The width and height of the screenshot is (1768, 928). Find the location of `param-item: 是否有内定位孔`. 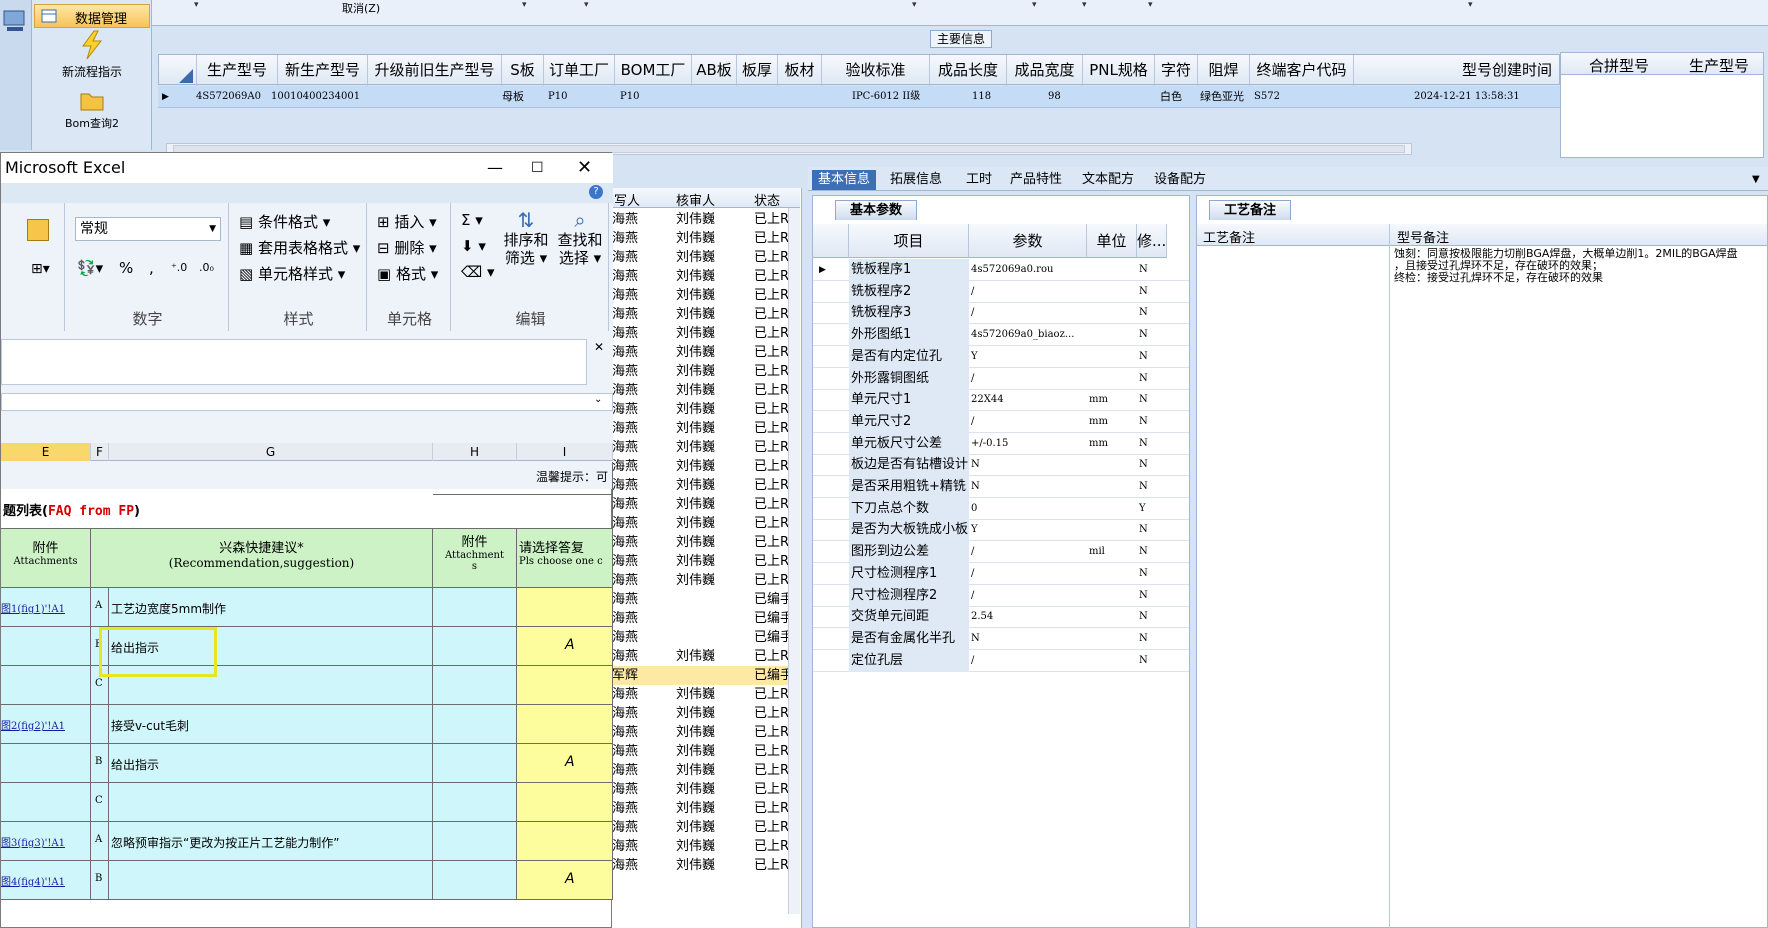

param-item: 是否有内定位孔 is located at coordinates (909, 356).